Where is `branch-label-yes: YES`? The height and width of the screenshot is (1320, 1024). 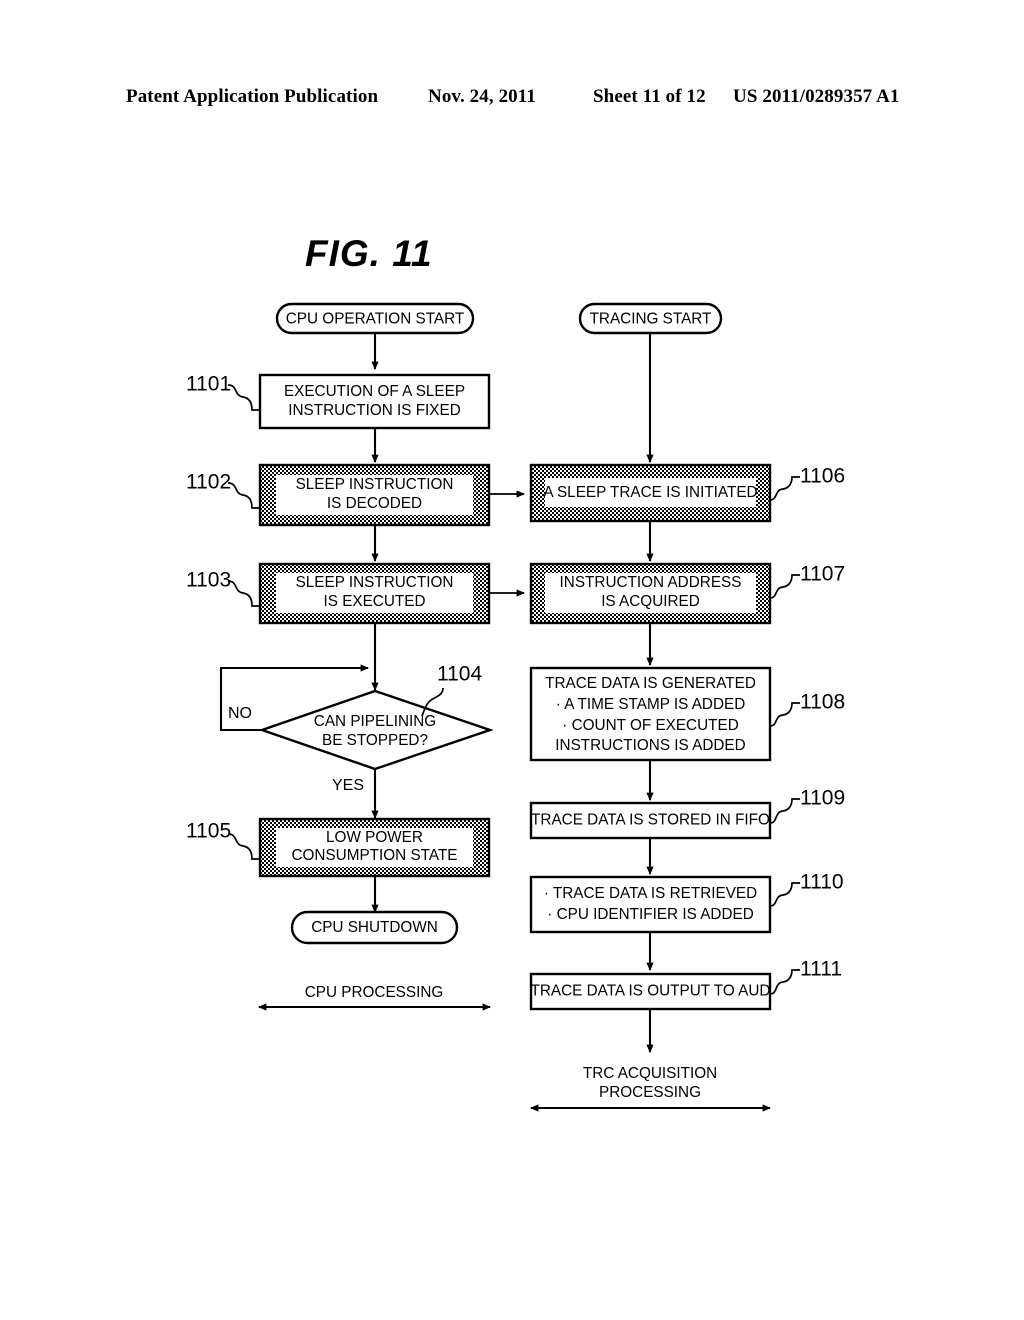
branch-label-yes: YES is located at coordinates (348, 785).